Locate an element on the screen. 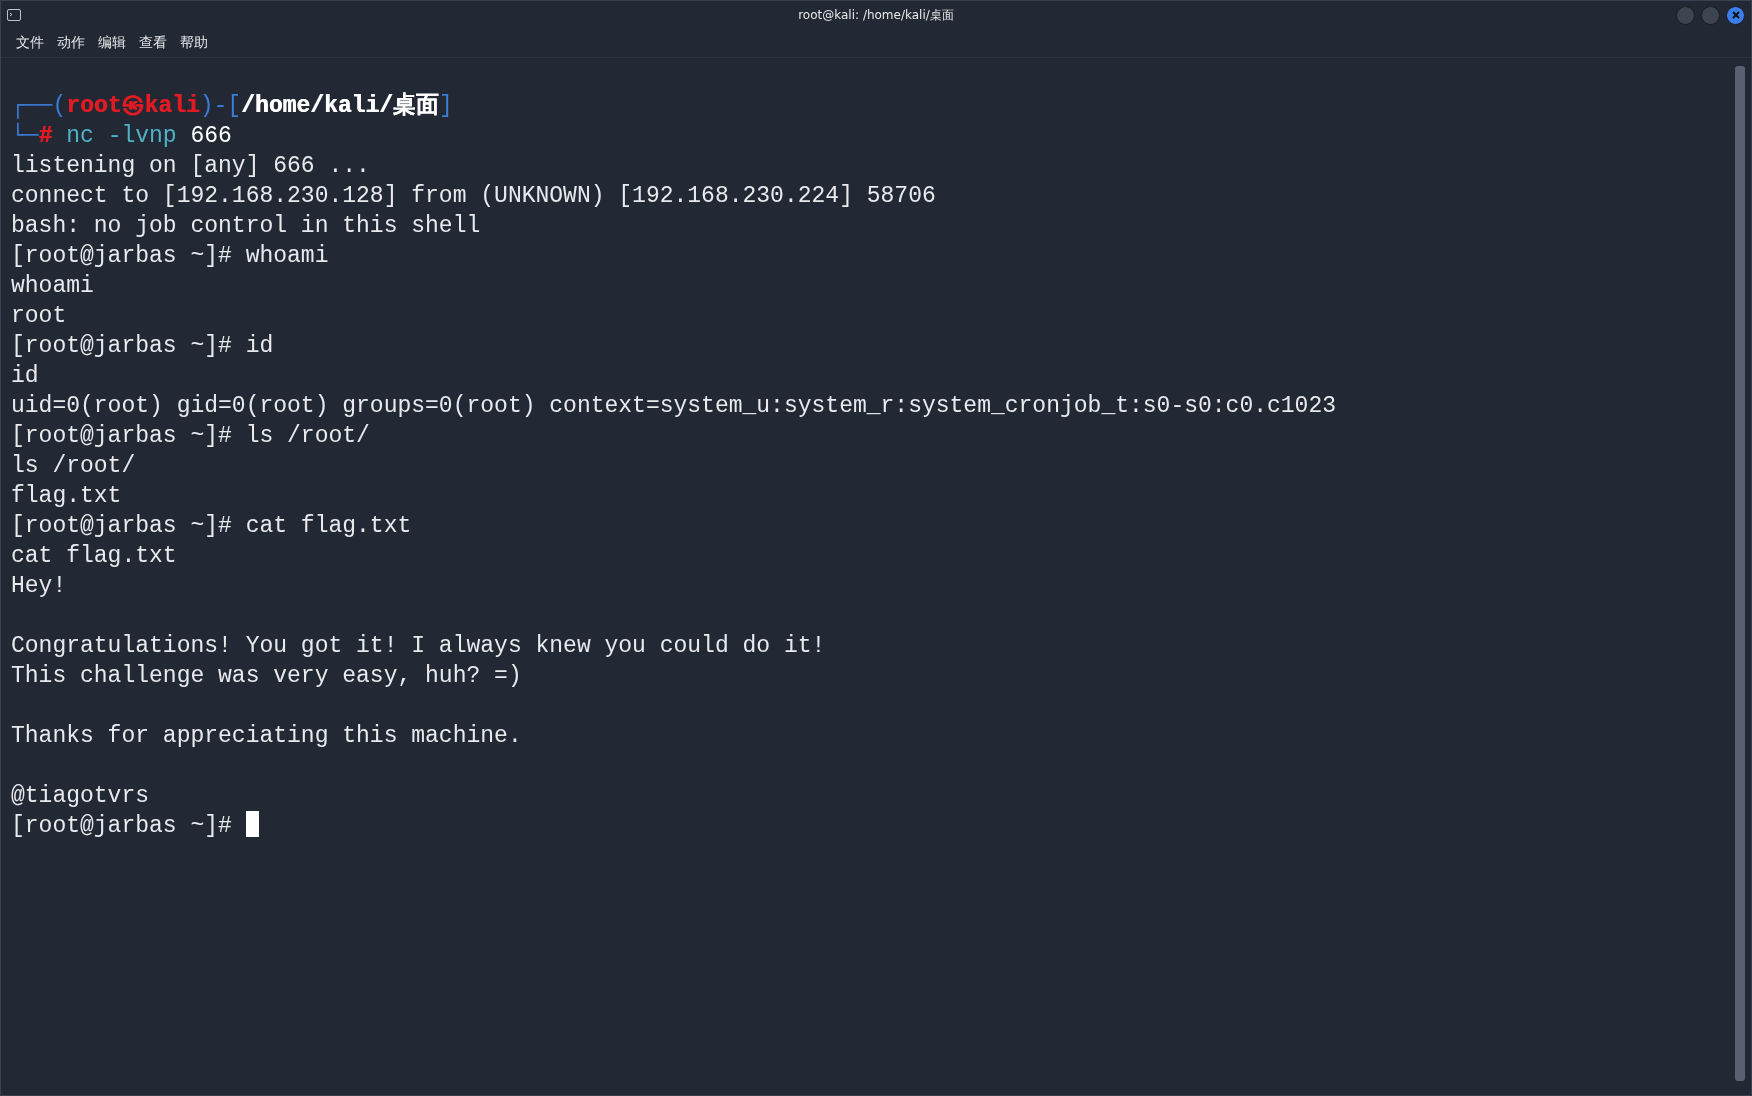 This screenshot has width=1752, height=1096. menu-item: 编辑 is located at coordinates (112, 43).